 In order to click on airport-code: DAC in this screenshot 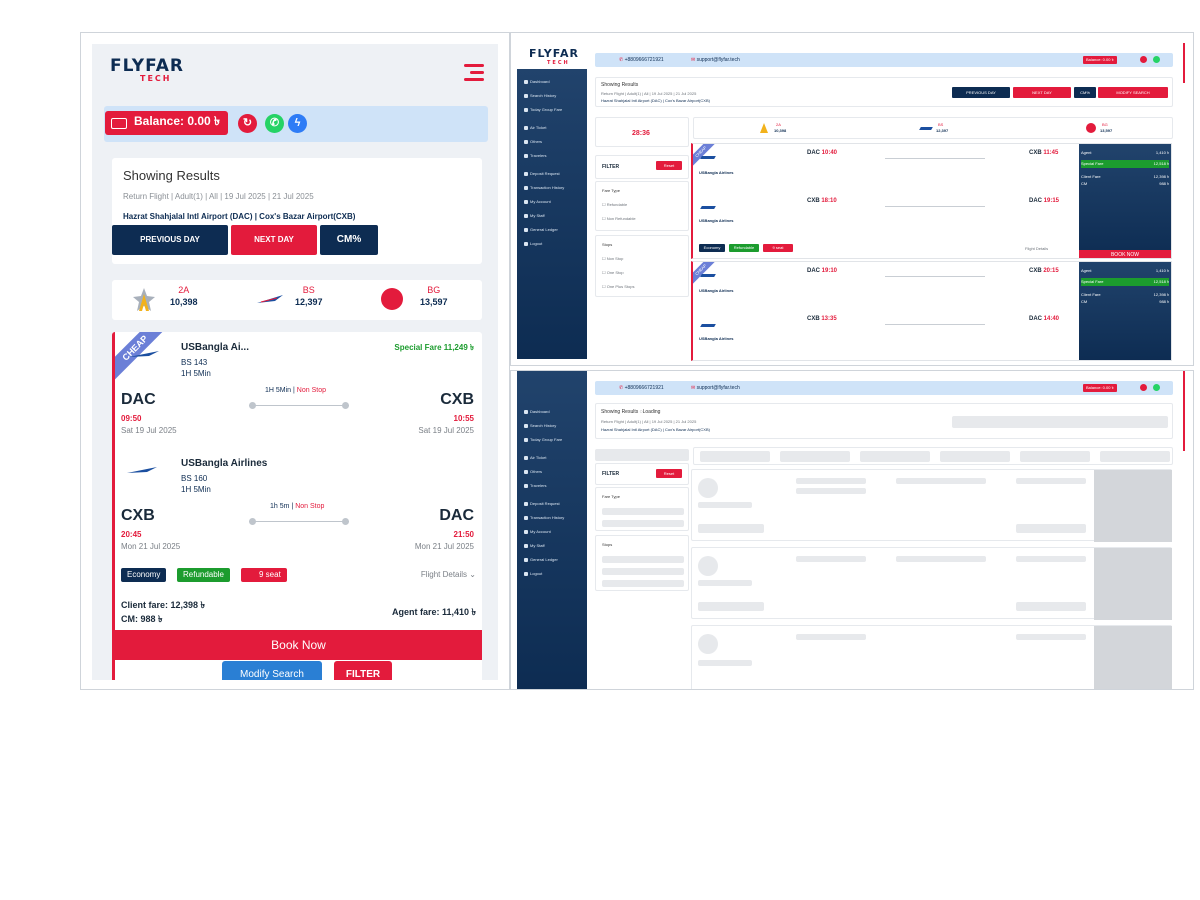, I will do `click(813, 153)`.